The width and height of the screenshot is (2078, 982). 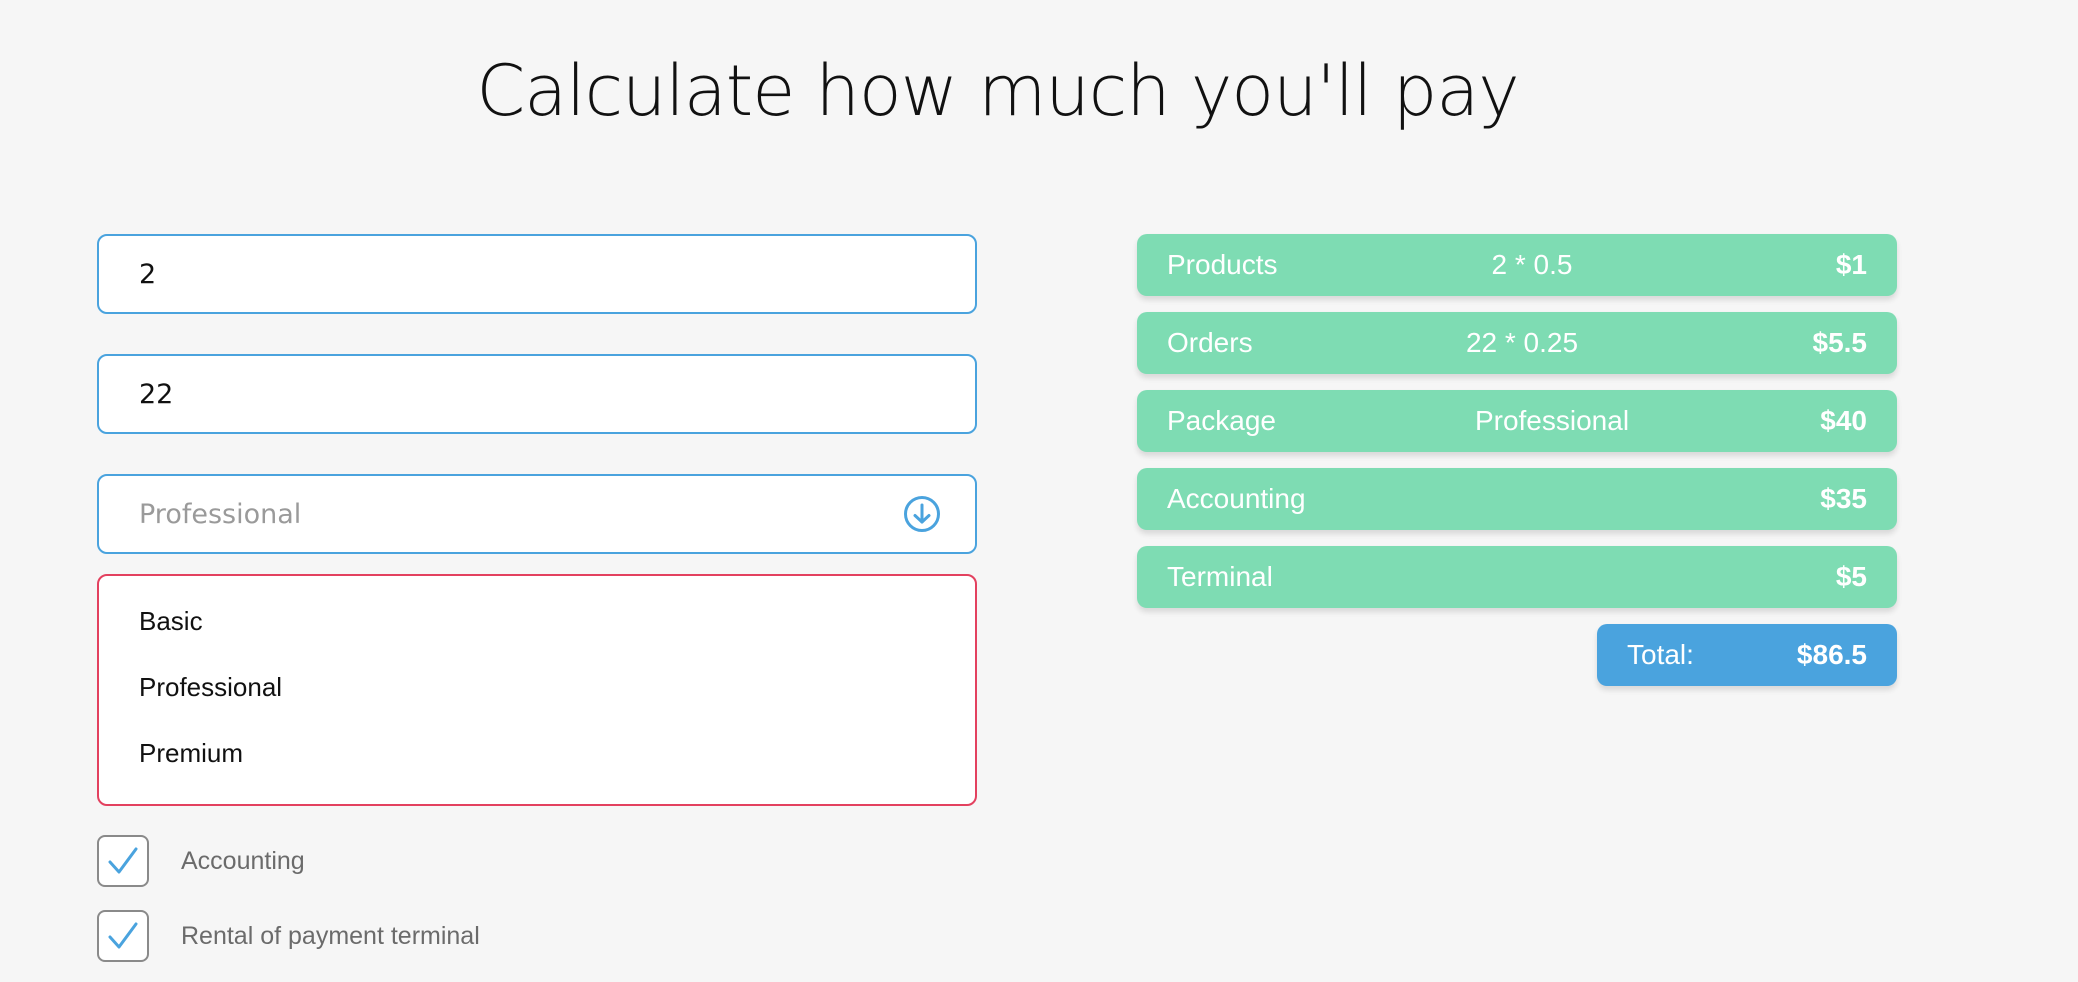 What do you see at coordinates (1851, 576) in the screenshot?
I see `summary-row-amount: $5` at bounding box center [1851, 576].